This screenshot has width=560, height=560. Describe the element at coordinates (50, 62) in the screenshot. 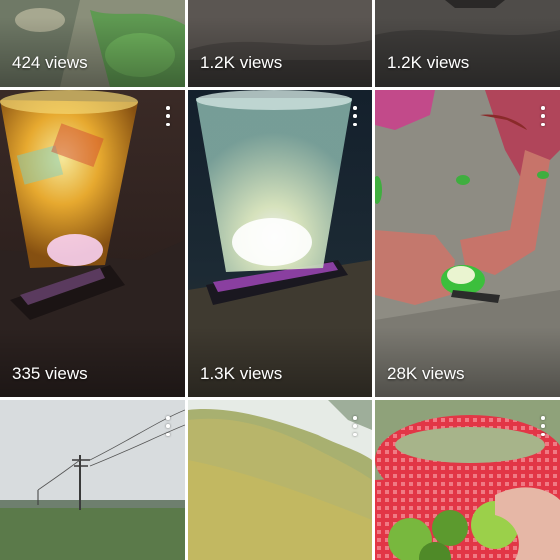

I see `view-count: 424 views` at that location.